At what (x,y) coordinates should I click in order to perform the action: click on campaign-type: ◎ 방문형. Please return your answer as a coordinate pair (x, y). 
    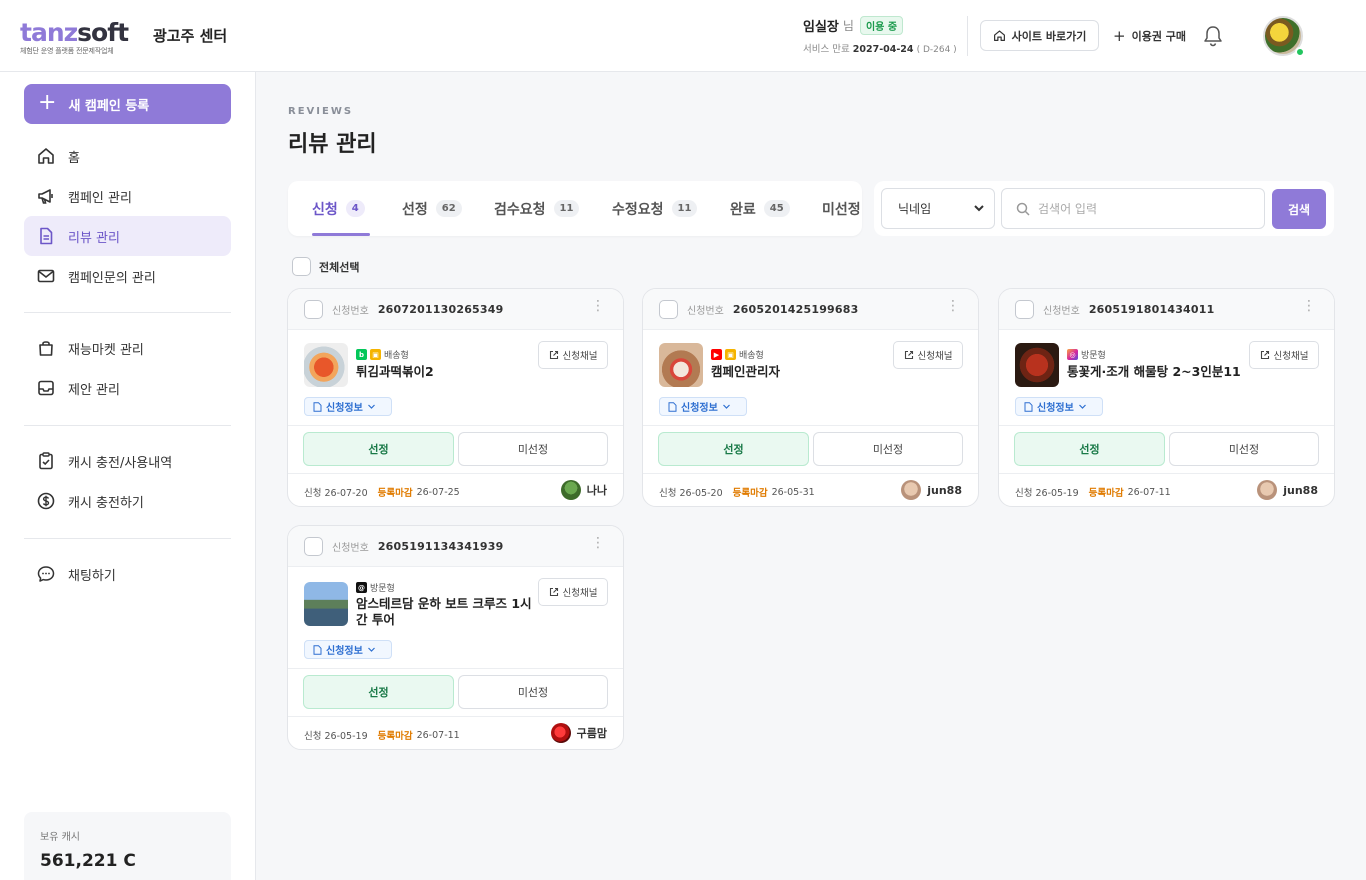
    Looking at the image, I should click on (1086, 354).